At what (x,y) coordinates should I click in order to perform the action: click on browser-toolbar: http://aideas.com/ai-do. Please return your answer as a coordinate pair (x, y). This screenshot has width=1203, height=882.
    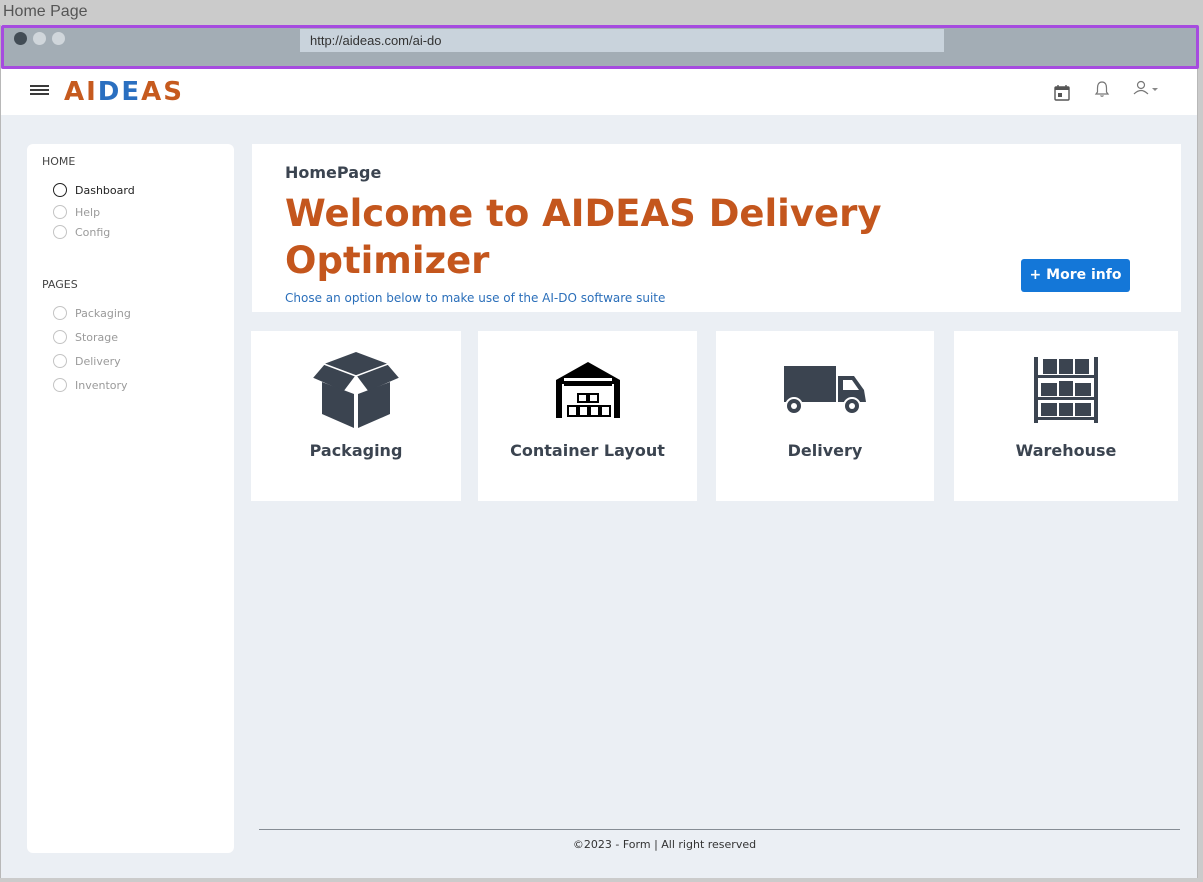
    Looking at the image, I should click on (600, 47).